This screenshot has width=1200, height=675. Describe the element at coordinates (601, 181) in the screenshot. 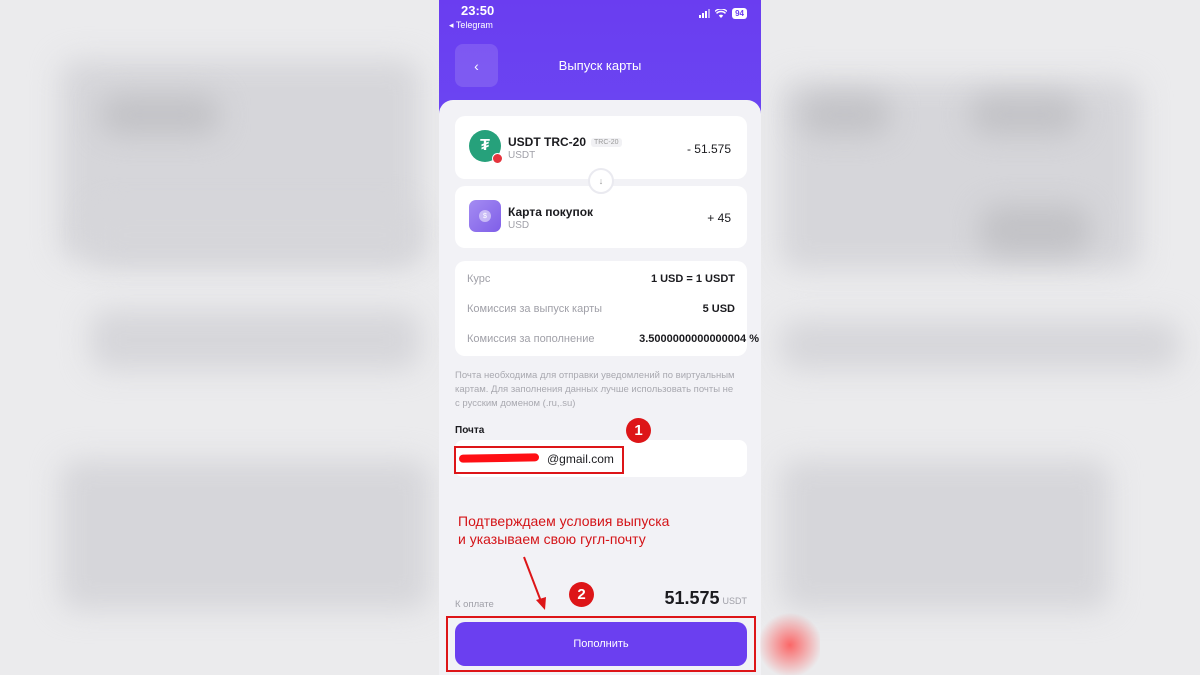

I see `arrow-down-icon: ↓` at that location.